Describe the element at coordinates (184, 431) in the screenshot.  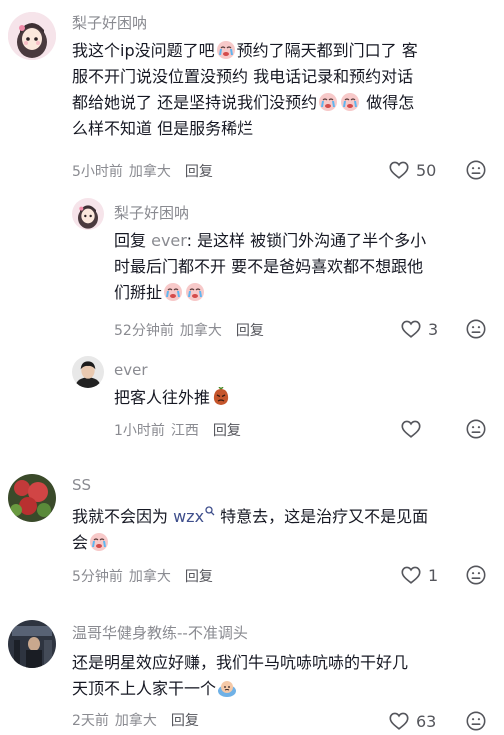
I see `location: 江西` at that location.